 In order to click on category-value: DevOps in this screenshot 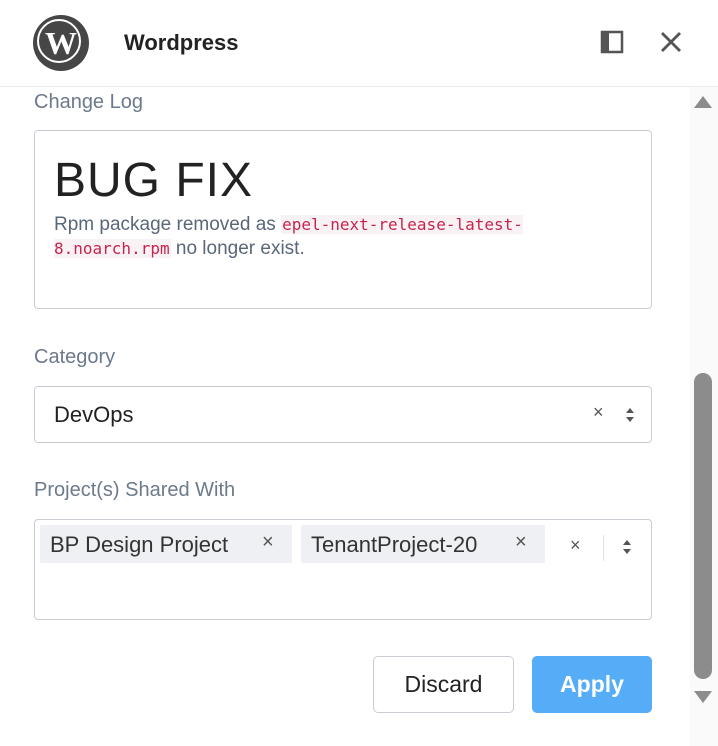, I will do `click(94, 414)`.